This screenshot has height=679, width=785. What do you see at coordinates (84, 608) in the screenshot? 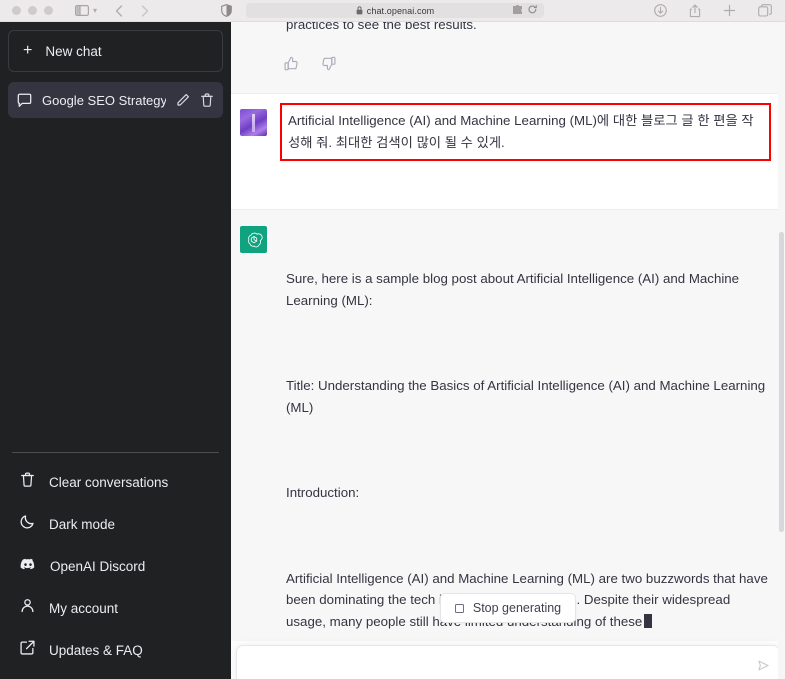
I see `sidebar-item-label: My account` at bounding box center [84, 608].